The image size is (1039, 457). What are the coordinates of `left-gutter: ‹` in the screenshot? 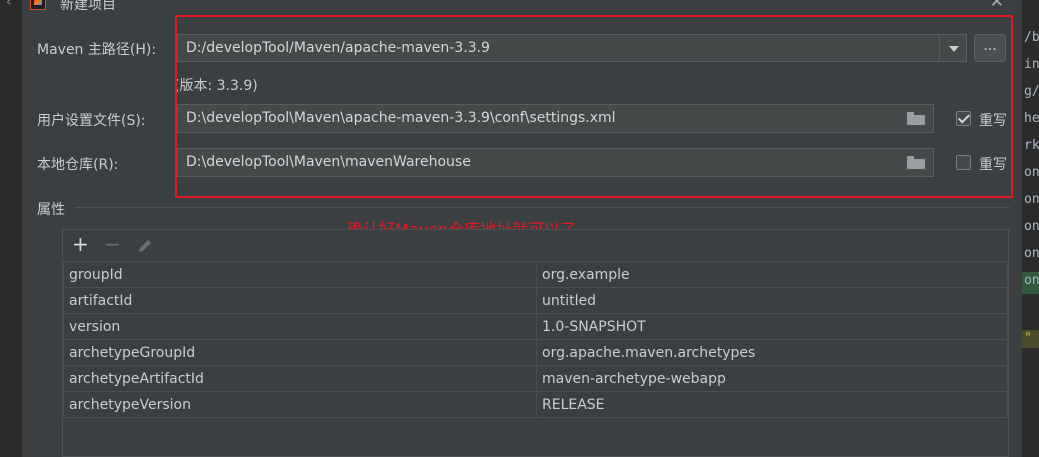 It's located at (11, 228).